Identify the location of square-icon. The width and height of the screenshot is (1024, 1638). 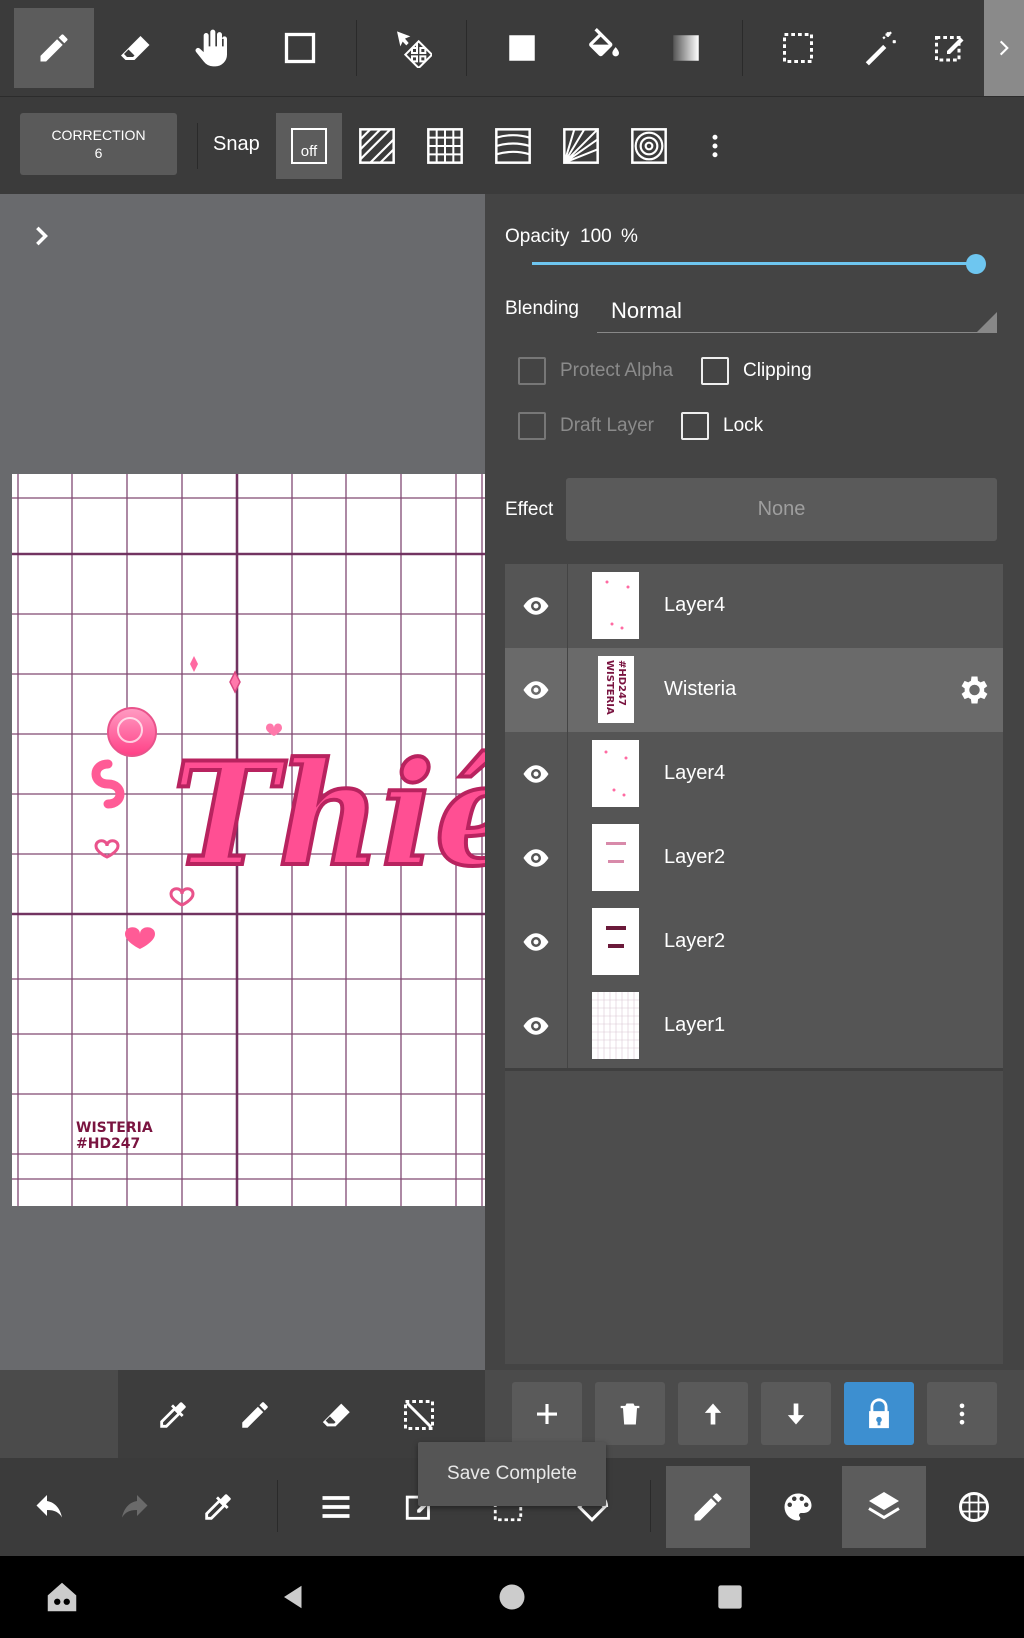
(730, 1597).